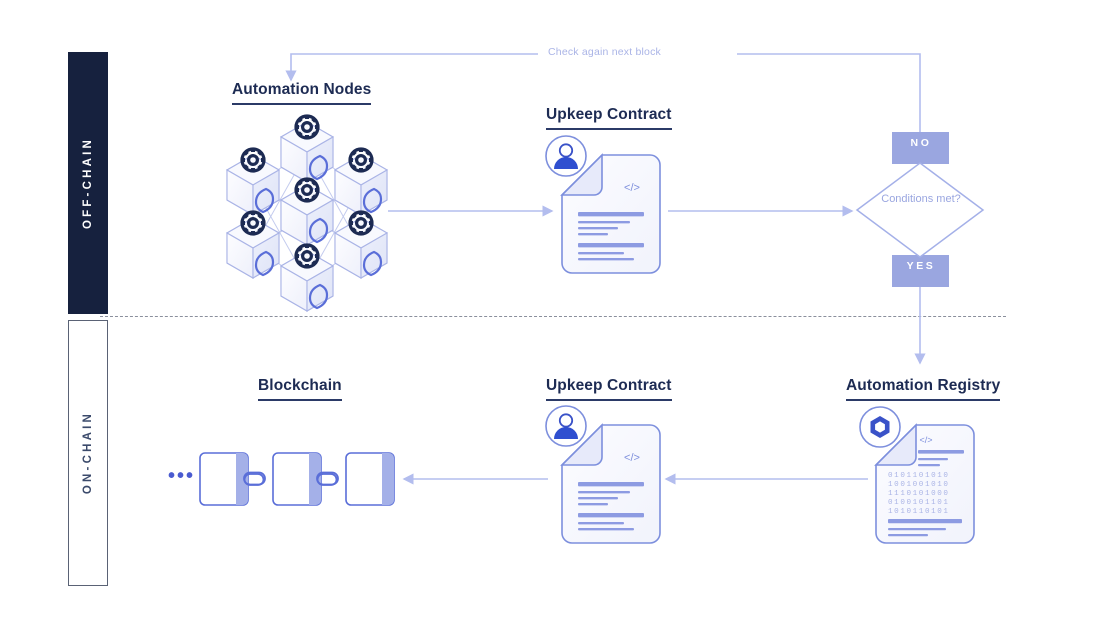 The image size is (1116, 642). I want to click on hex-node-network-icon, so click(307, 213).